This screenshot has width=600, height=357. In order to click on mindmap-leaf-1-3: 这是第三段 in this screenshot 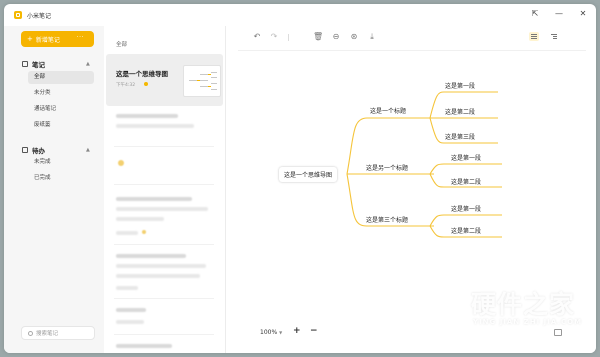, I will do `click(460, 136)`.